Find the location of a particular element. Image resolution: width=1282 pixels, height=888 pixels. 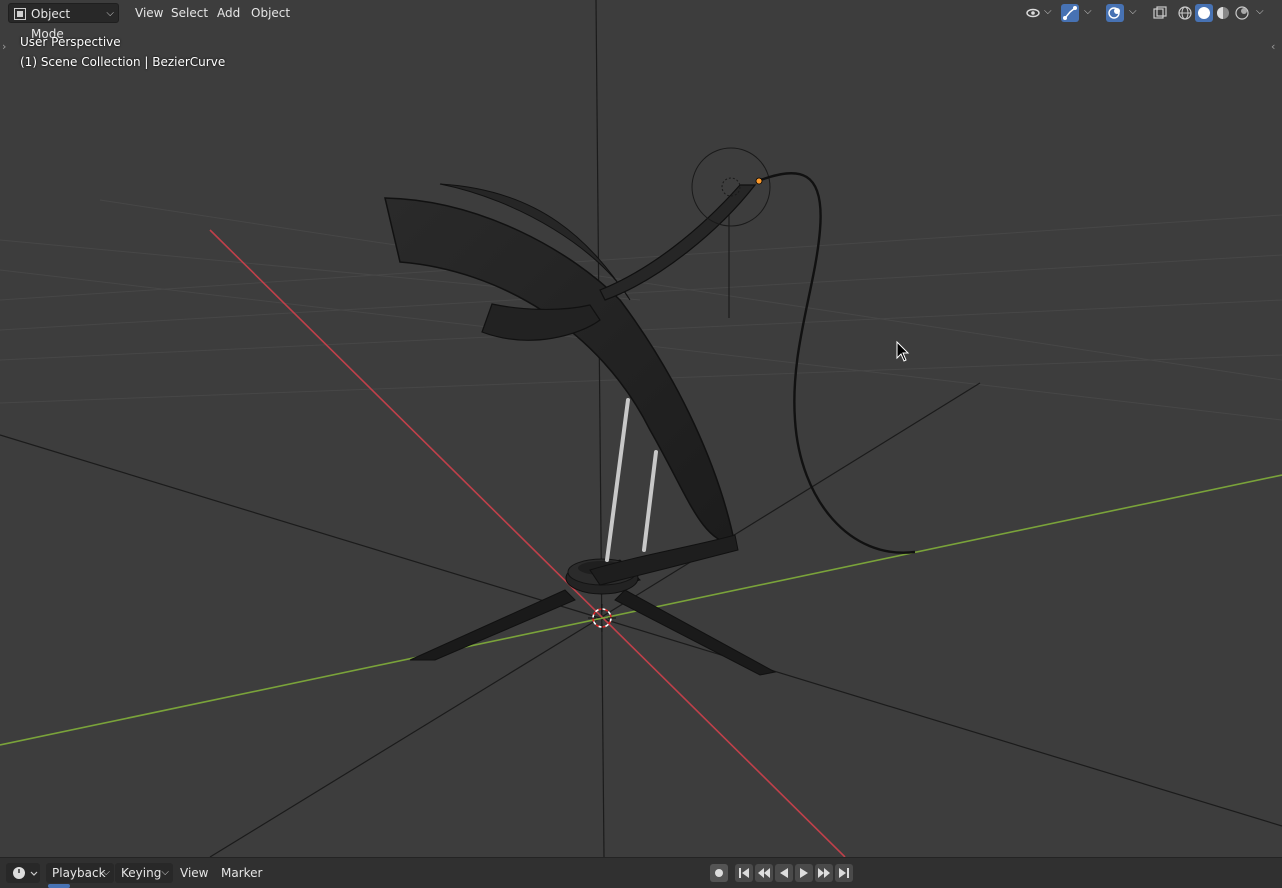

jump-end-button is located at coordinates (844, 873).